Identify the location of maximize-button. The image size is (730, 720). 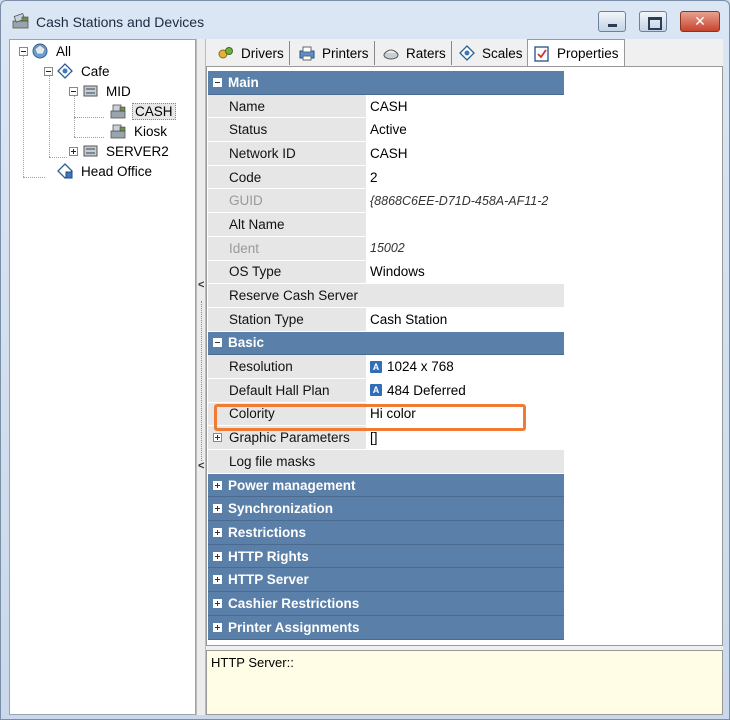
(653, 21).